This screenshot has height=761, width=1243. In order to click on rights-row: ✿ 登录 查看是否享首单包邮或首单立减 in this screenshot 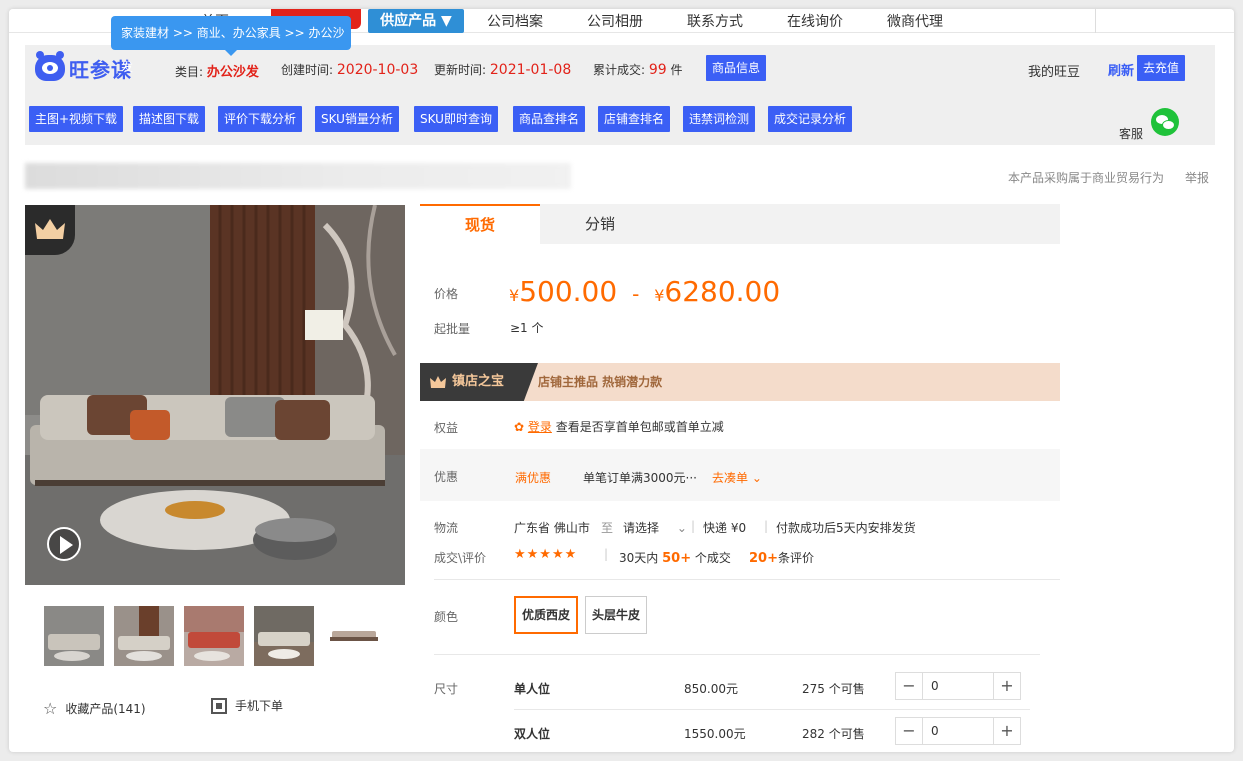, I will do `click(619, 426)`.